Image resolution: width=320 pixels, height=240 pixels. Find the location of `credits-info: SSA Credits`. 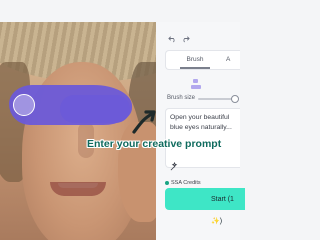

credits-info: SSA Credits is located at coordinates (183, 183).